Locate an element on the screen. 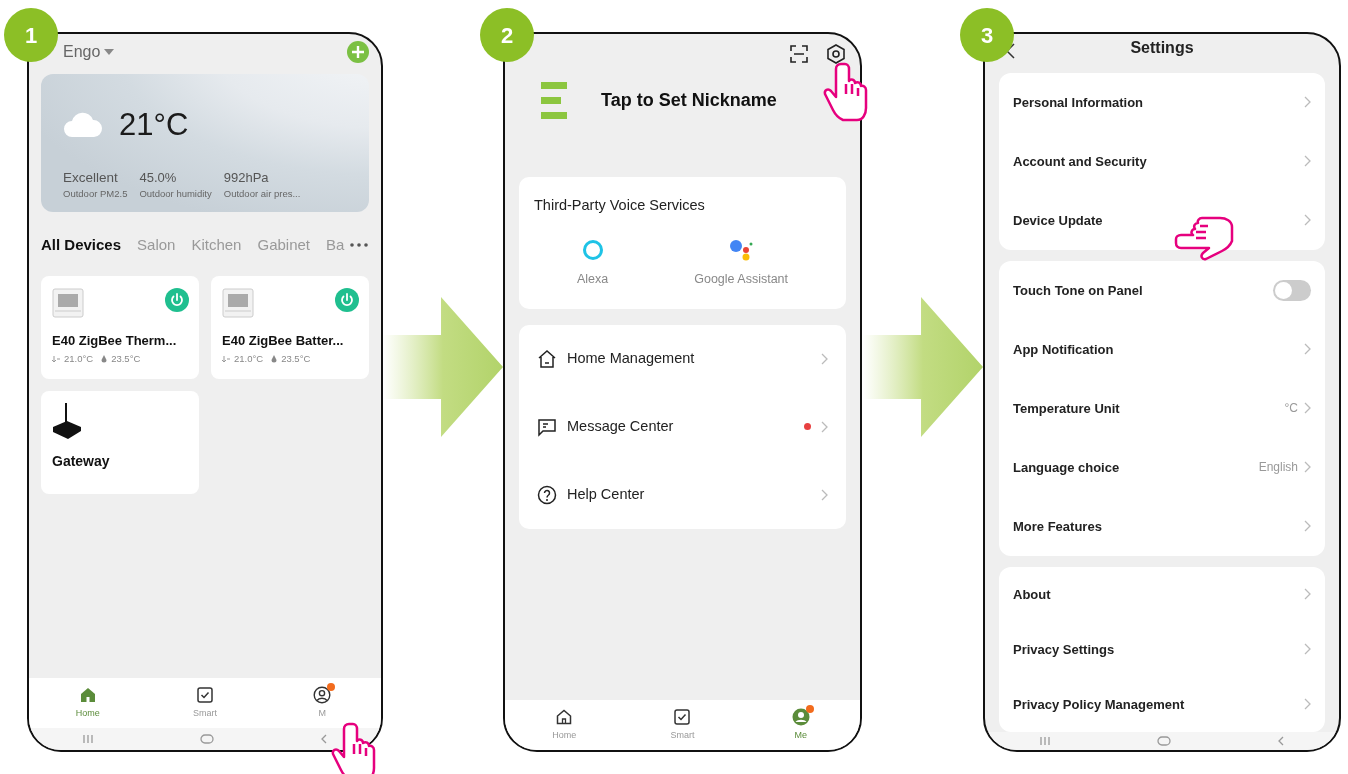 The width and height of the screenshot is (1348, 774). stat-value: 992hPa is located at coordinates (246, 177).